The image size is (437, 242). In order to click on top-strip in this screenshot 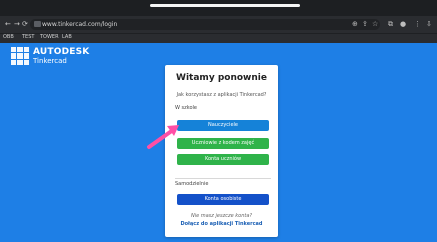, I will do `click(218, 8)`.